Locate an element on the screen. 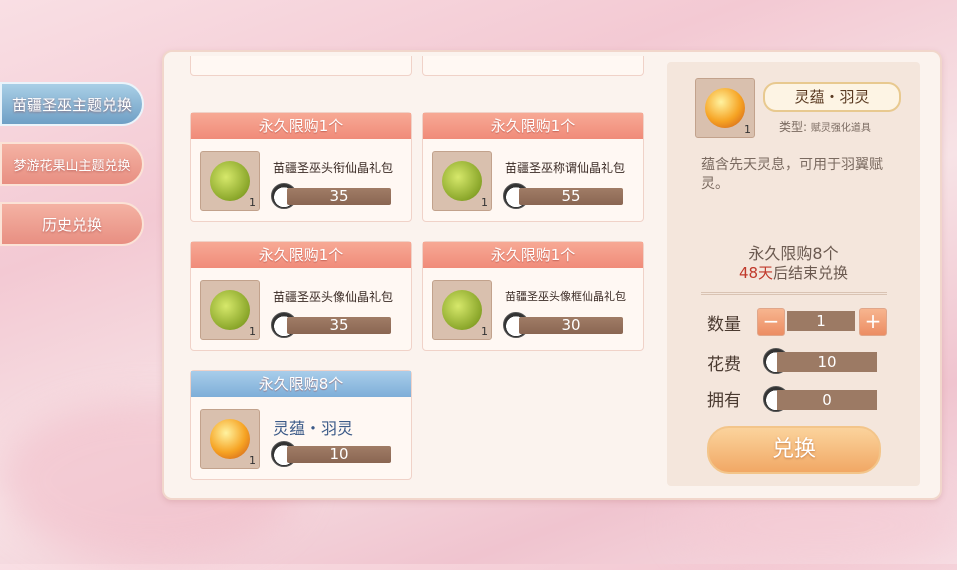 The image size is (957, 570). item-price: 30 is located at coordinates (571, 325).